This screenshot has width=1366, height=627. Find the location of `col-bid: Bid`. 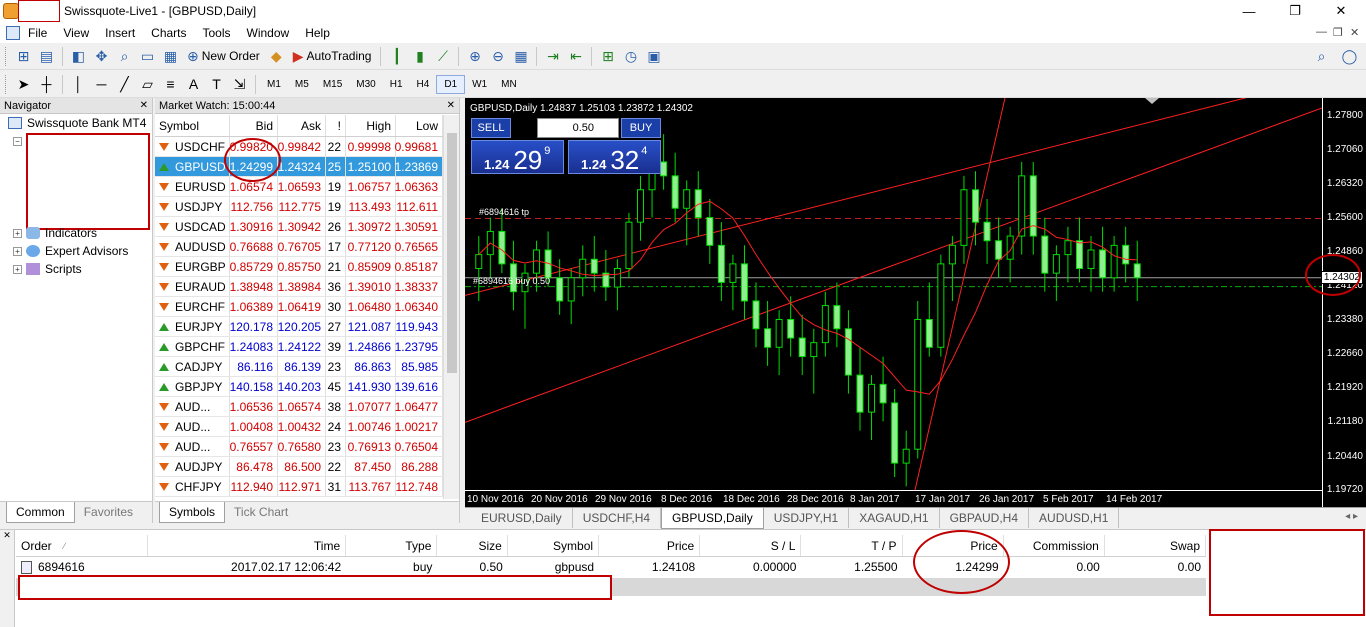

col-bid: Bid is located at coordinates (254, 125).